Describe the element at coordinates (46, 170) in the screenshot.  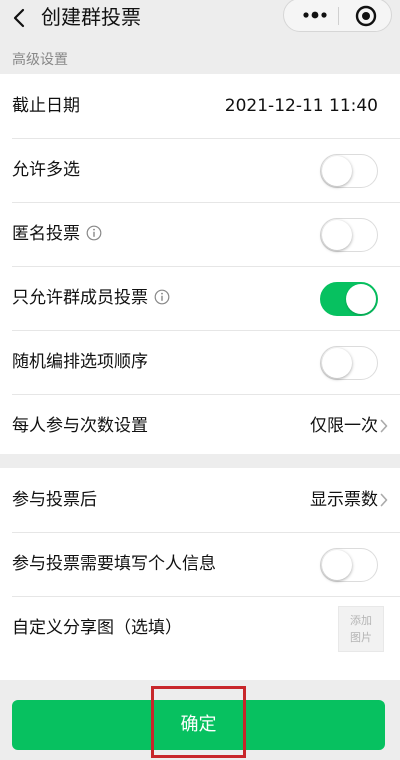
I see `row-label: 允许多选` at that location.